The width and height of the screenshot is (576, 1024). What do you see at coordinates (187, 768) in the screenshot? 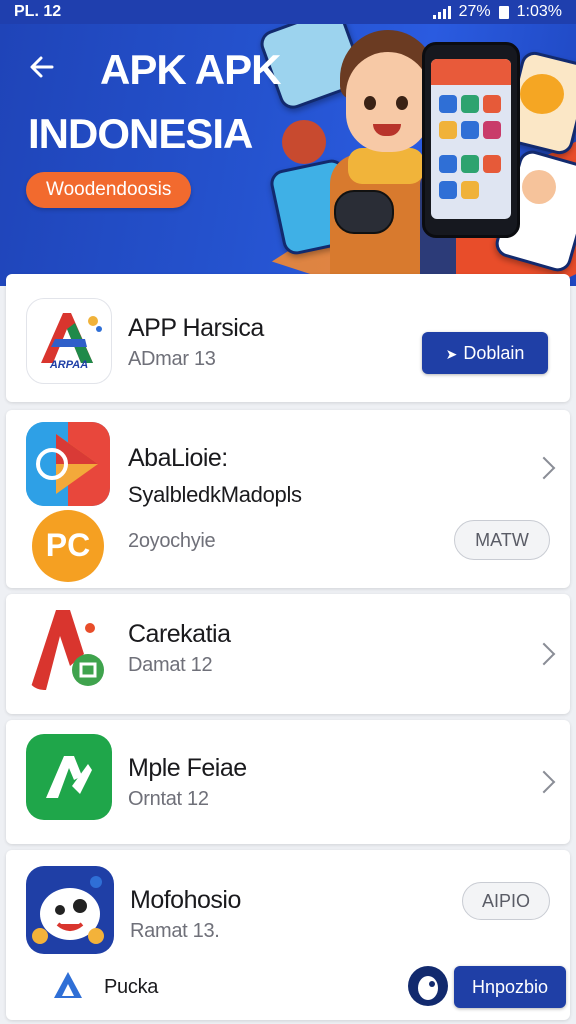
I see `app-title: Mple Feiae` at bounding box center [187, 768].